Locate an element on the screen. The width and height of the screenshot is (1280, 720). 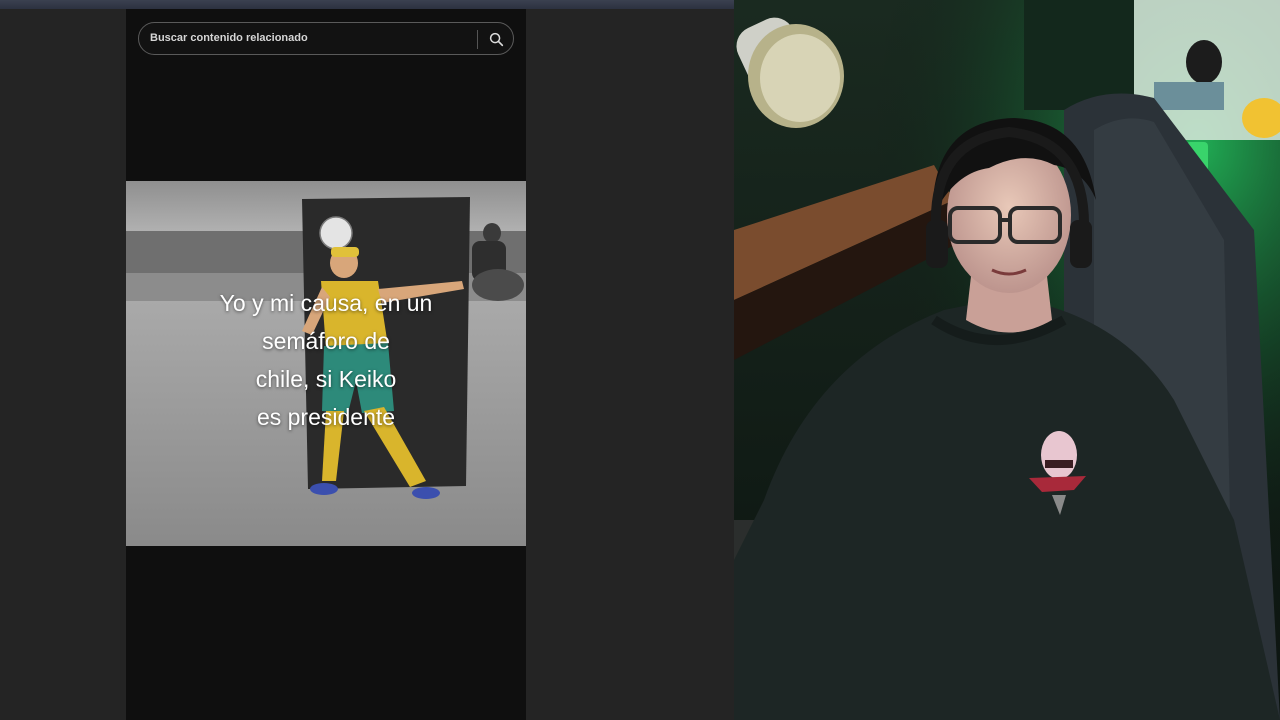
search-input: Buscar contenido relacionado is located at coordinates (229, 38).